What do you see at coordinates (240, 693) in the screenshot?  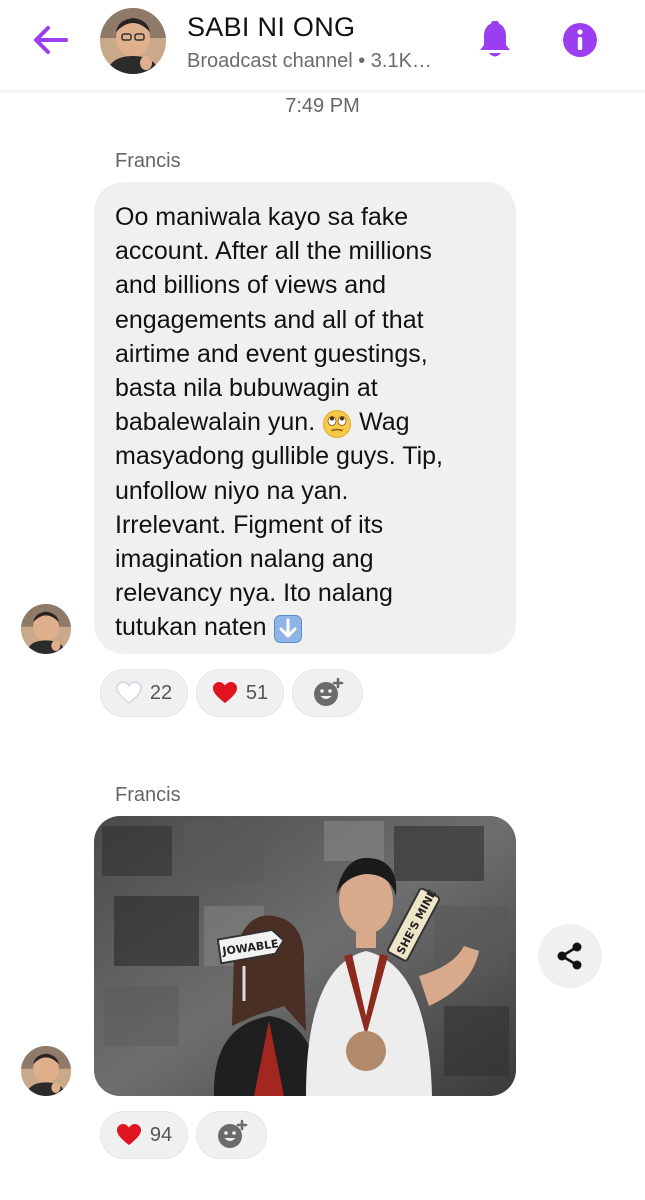 I see `reaction-red-heart: 51` at bounding box center [240, 693].